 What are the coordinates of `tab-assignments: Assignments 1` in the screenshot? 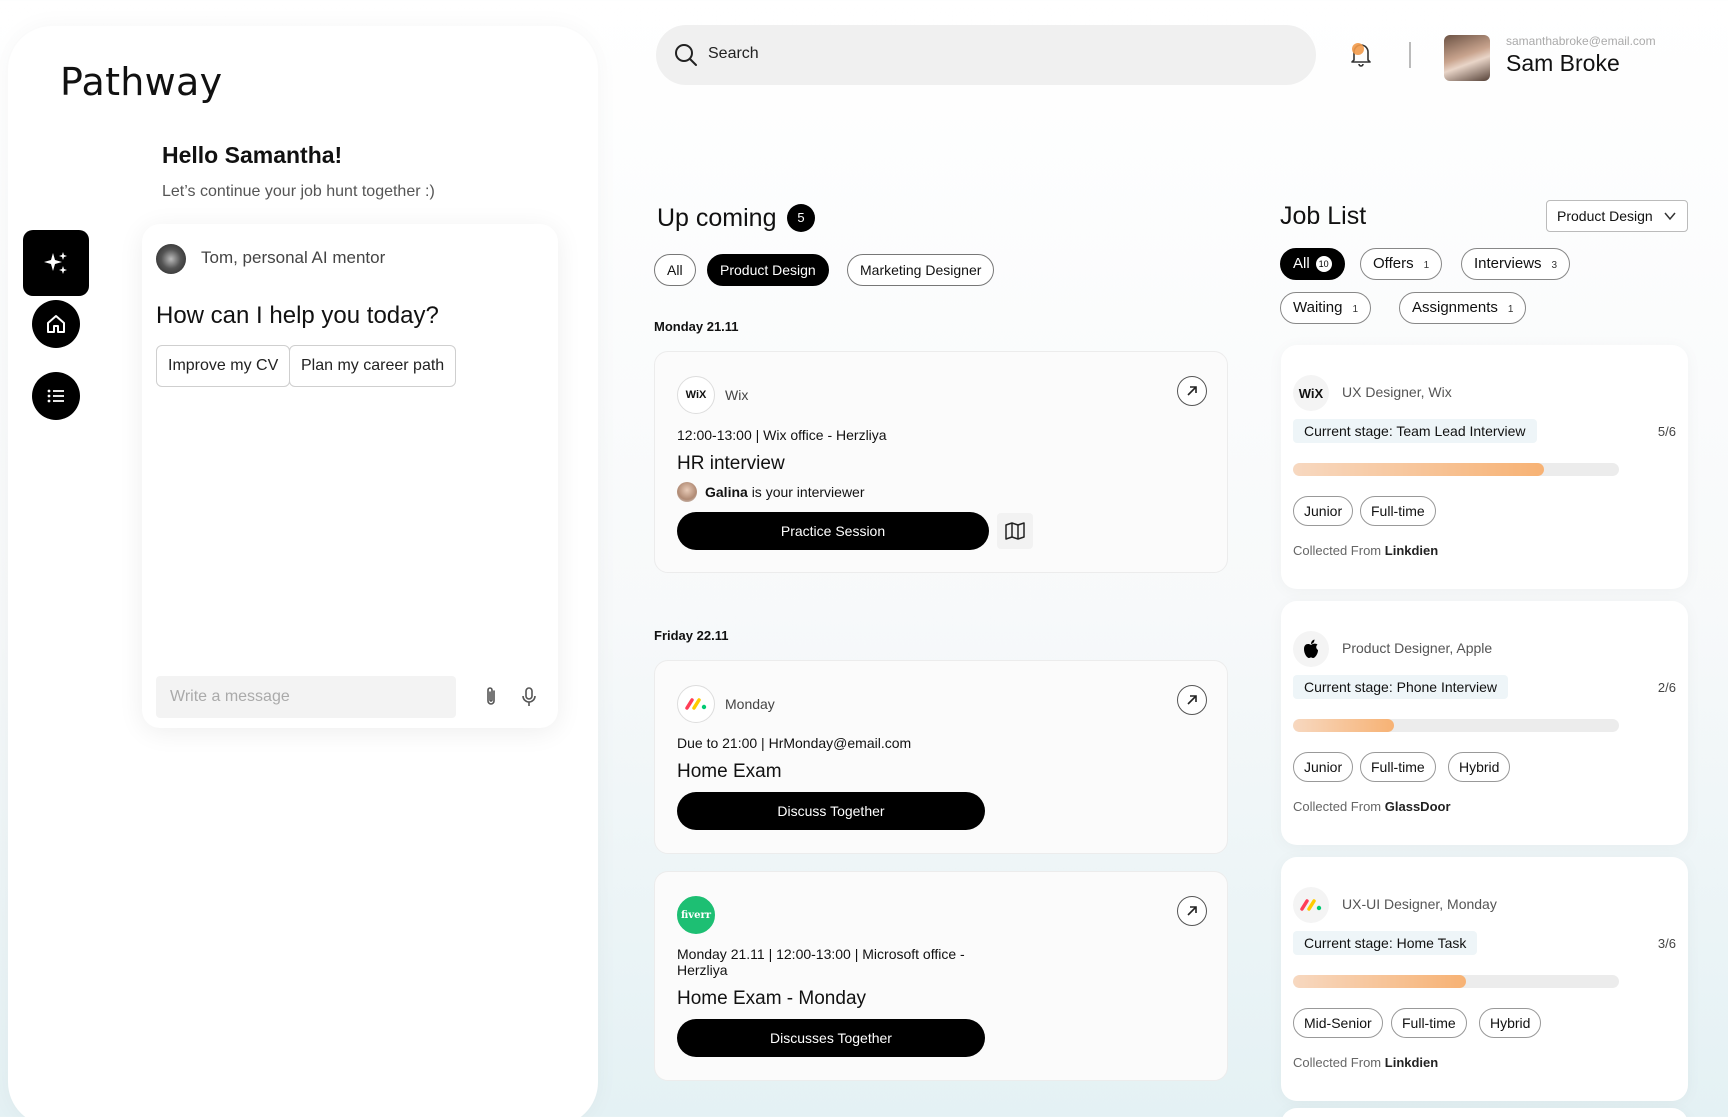 It's located at (1463, 308).